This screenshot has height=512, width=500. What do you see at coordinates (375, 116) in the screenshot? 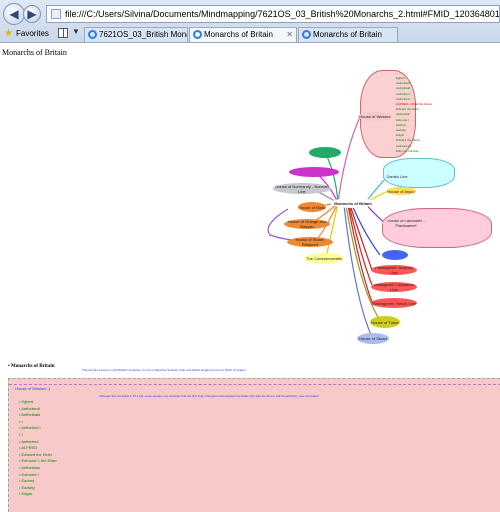
I see `house-of-wessex-node: House of Wessex` at bounding box center [375, 116].